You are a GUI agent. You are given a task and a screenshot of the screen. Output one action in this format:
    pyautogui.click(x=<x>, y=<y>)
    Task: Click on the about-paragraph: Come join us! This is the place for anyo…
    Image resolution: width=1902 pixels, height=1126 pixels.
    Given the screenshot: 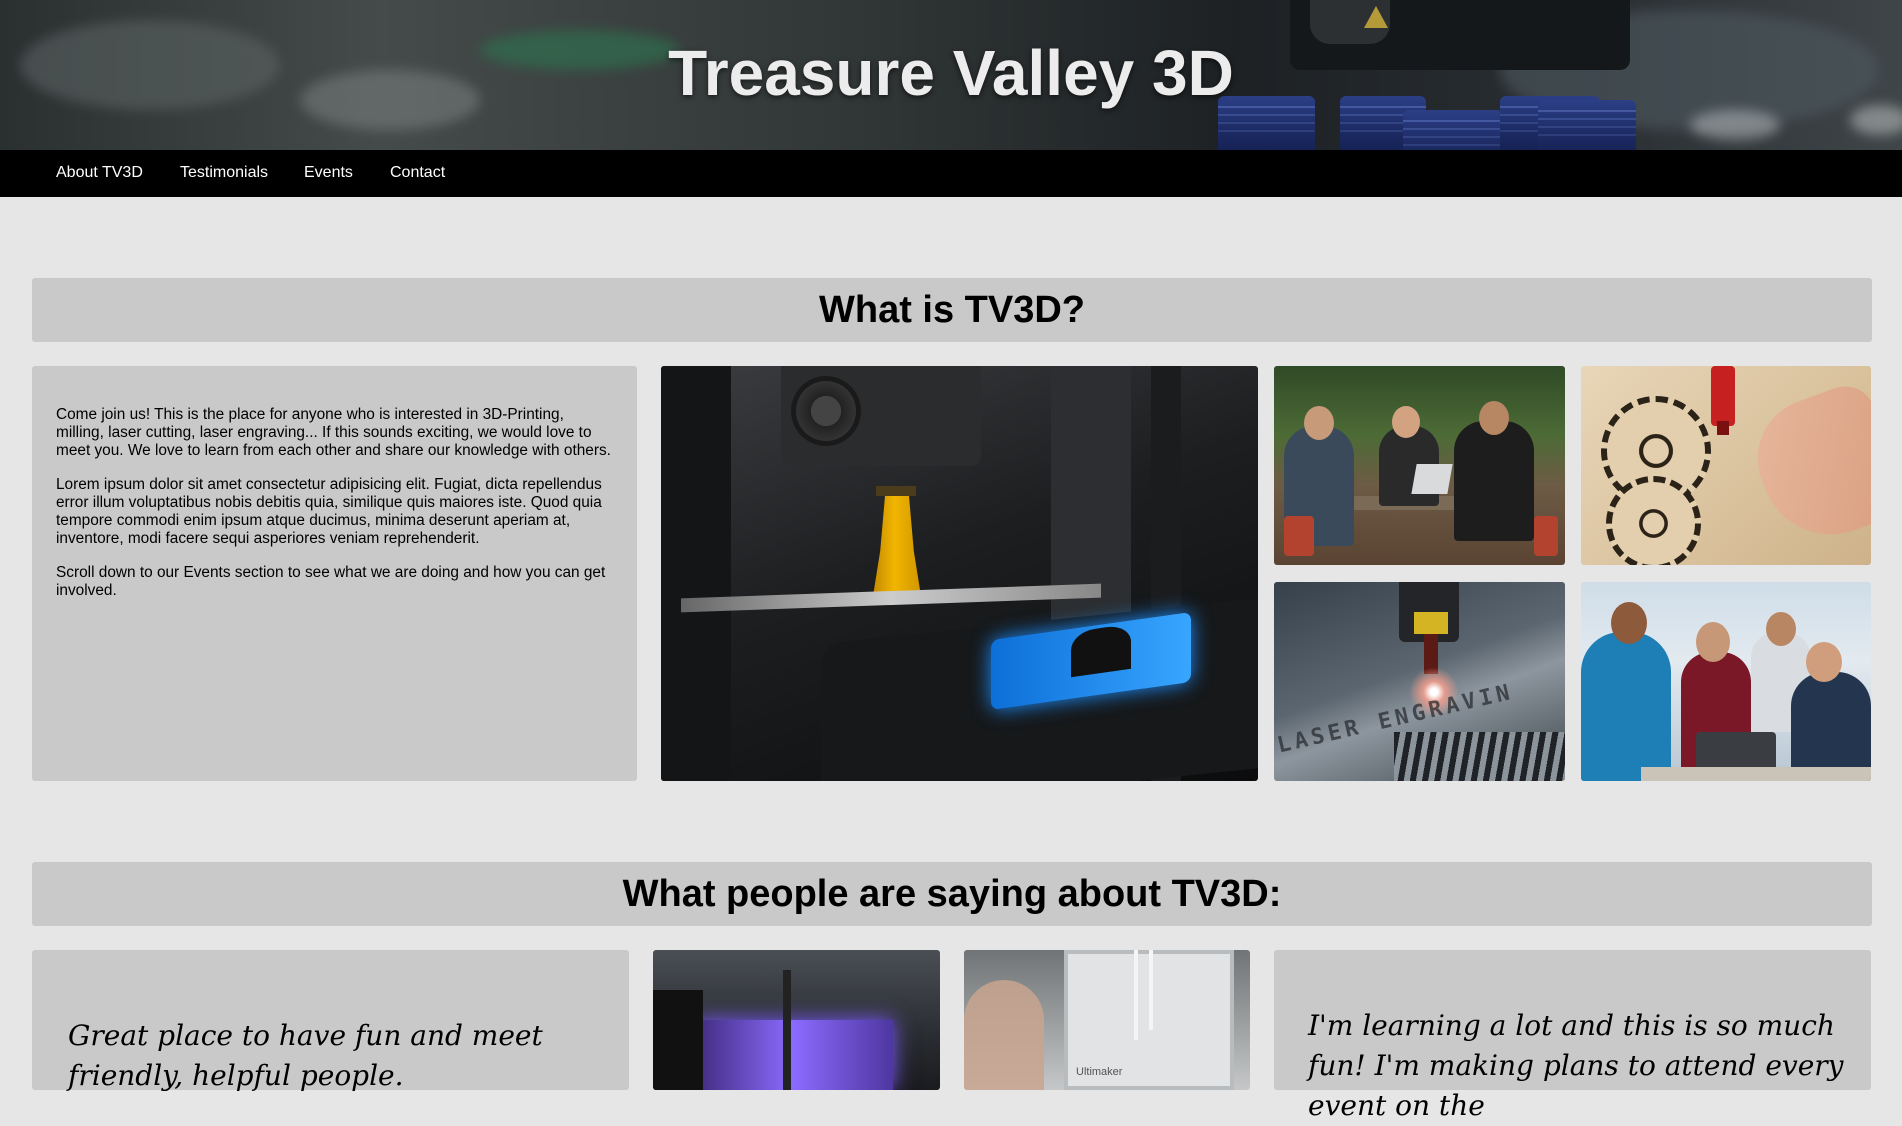 What is the action you would take?
    pyautogui.click(x=333, y=432)
    